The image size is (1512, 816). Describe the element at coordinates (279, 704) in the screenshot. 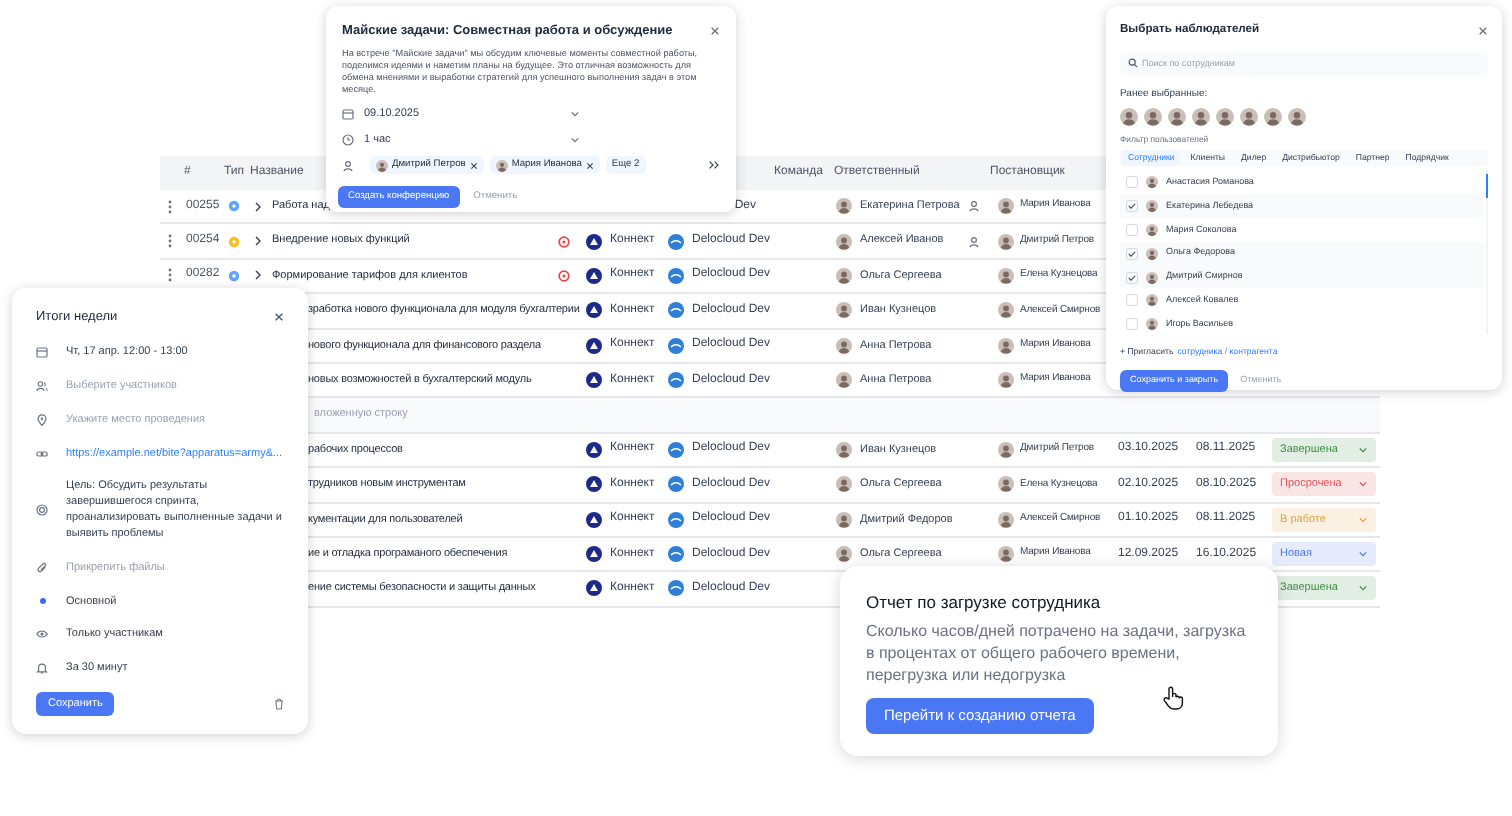

I see `trash-icon` at that location.